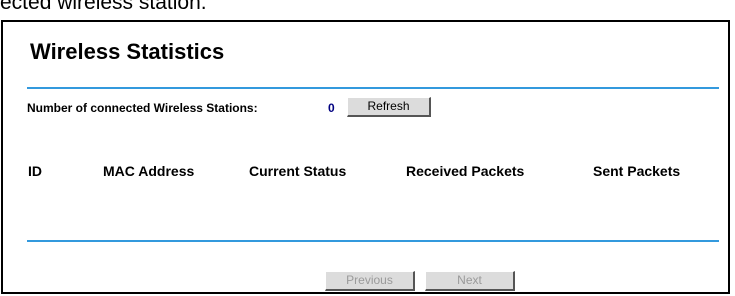 The image size is (735, 296). I want to click on bottom-divider, so click(373, 241).